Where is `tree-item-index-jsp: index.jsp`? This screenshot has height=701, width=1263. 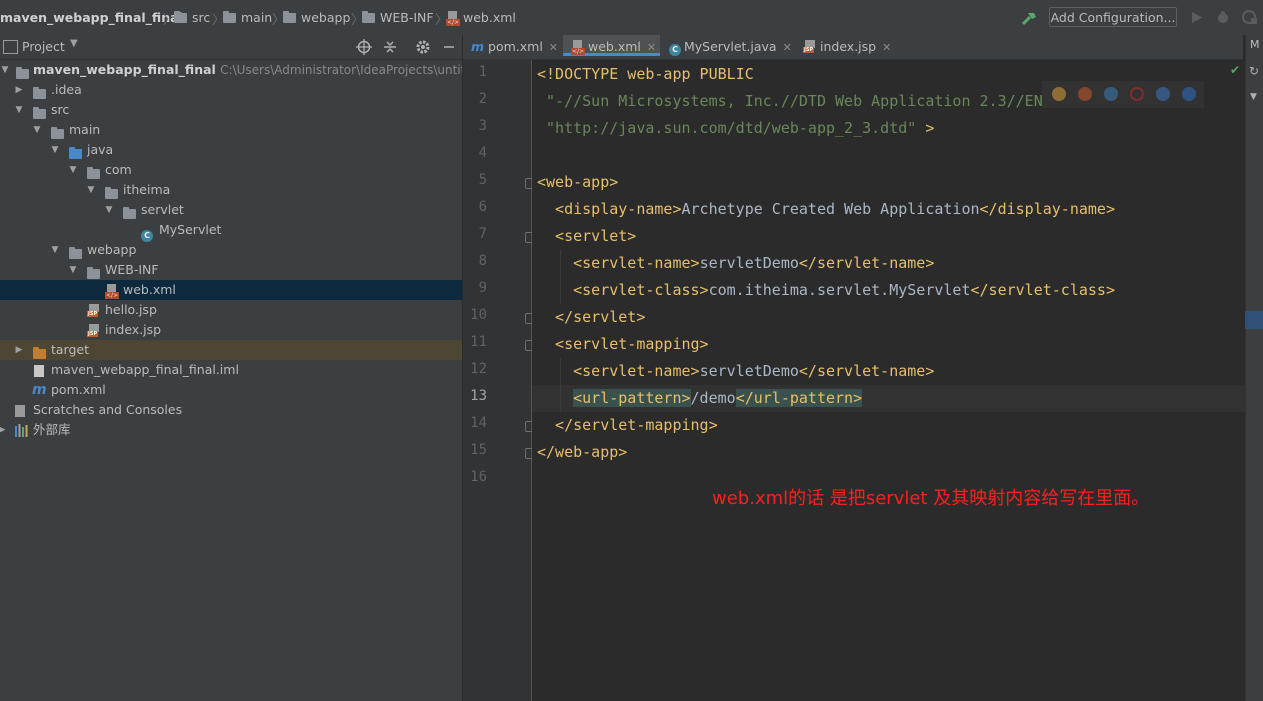
tree-item-index-jsp: index.jsp is located at coordinates (231, 330).